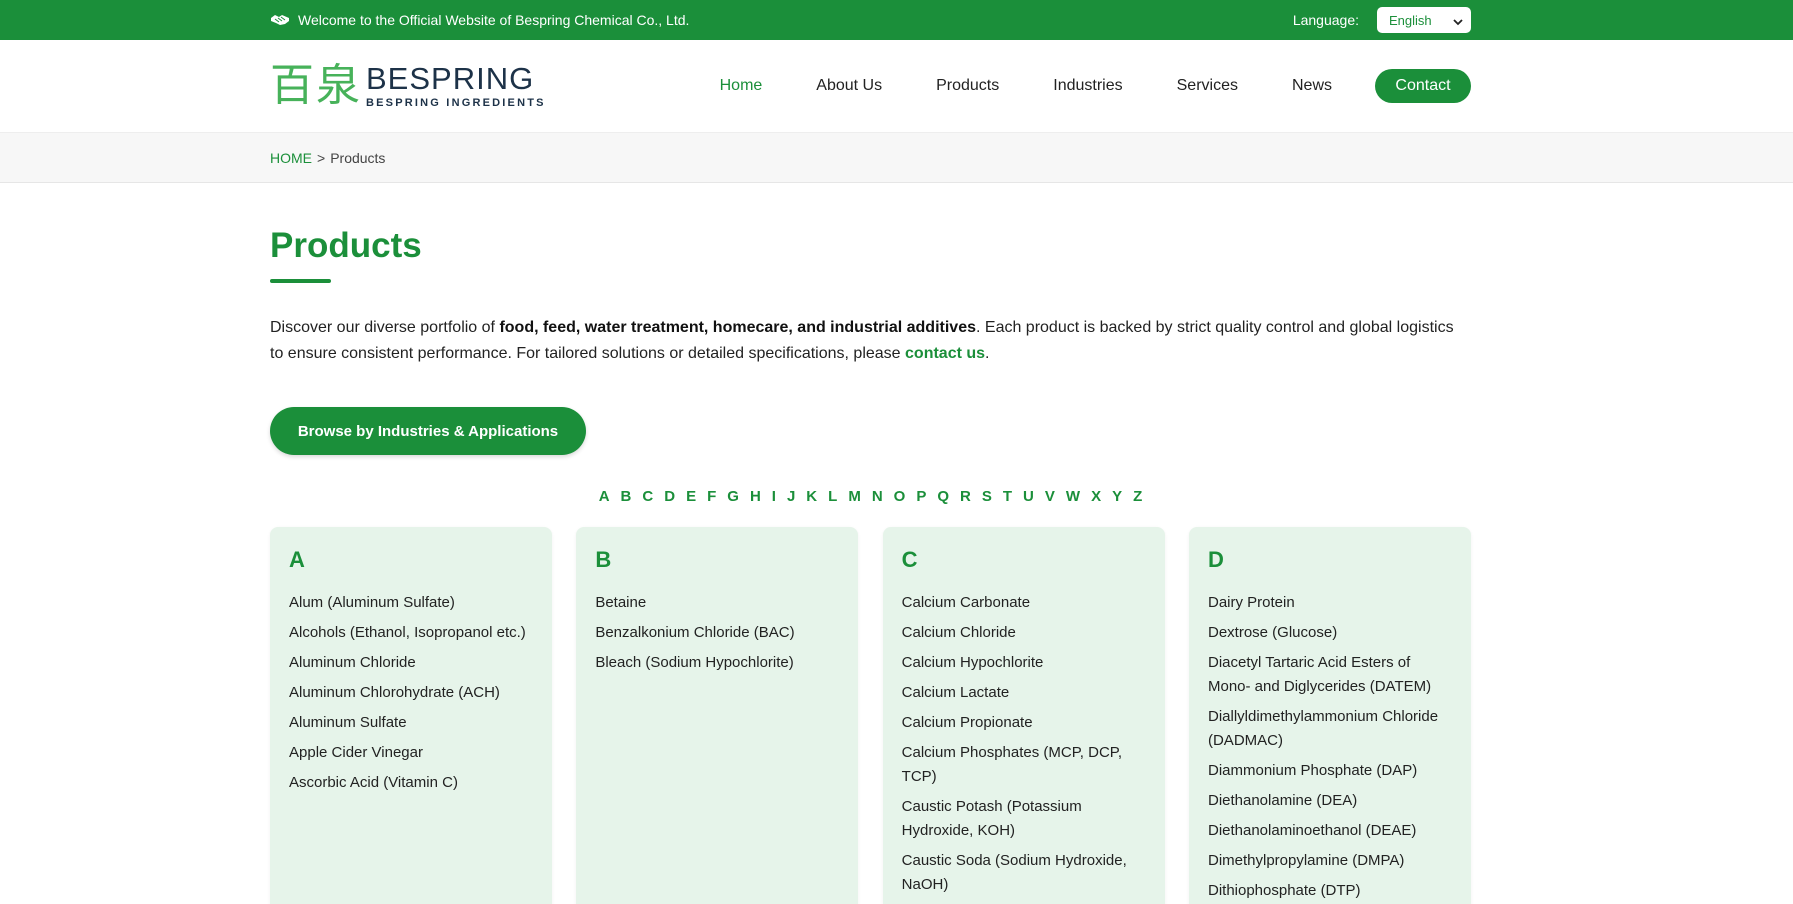  Describe the element at coordinates (280, 20) in the screenshot. I see `handshake-icon` at that location.